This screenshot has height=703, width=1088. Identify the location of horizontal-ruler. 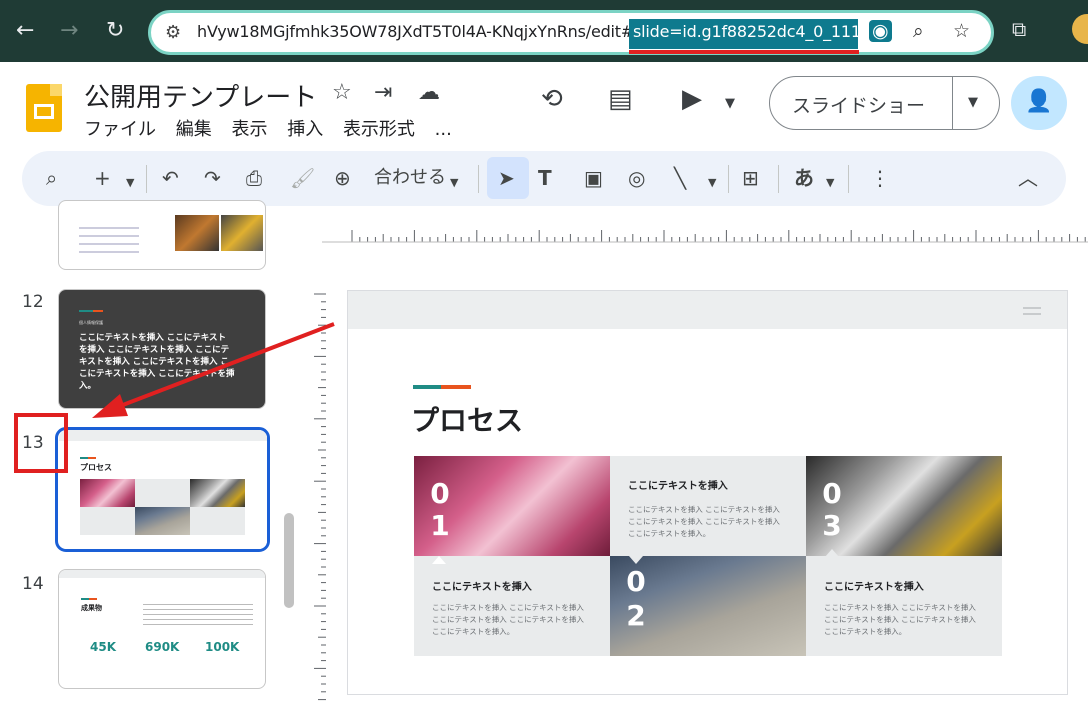
(705, 235).